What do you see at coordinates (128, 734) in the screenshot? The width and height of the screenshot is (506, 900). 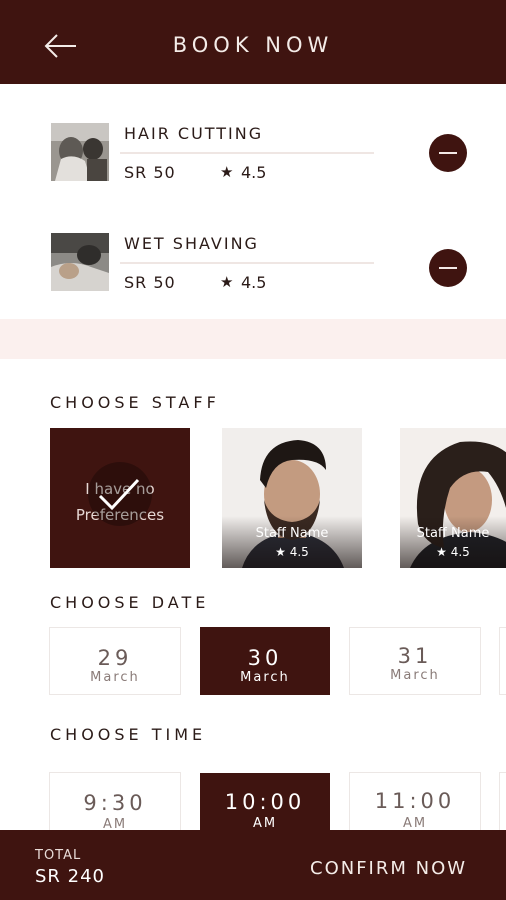 I see `choose-time-label: CHOOSE TIME` at bounding box center [128, 734].